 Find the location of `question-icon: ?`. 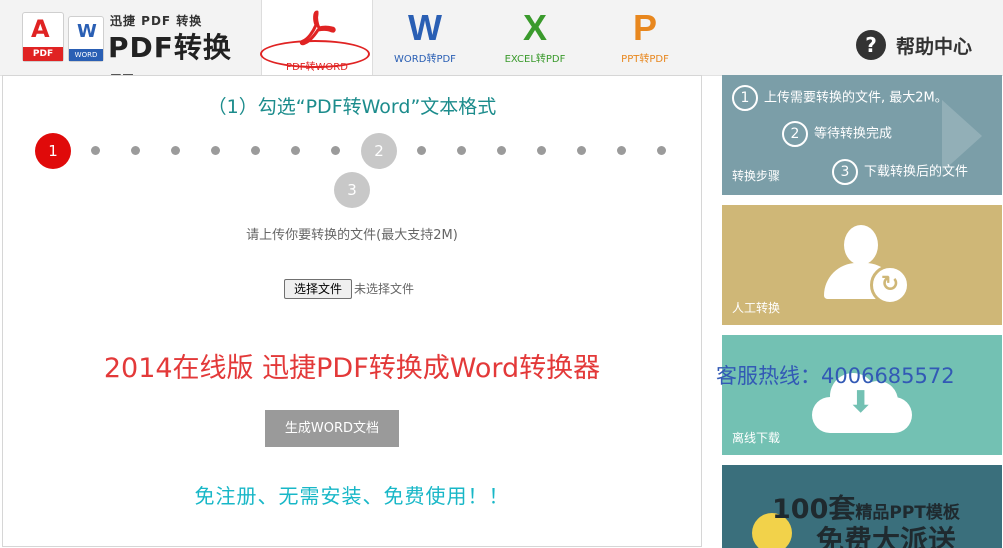

question-icon: ? is located at coordinates (871, 45).